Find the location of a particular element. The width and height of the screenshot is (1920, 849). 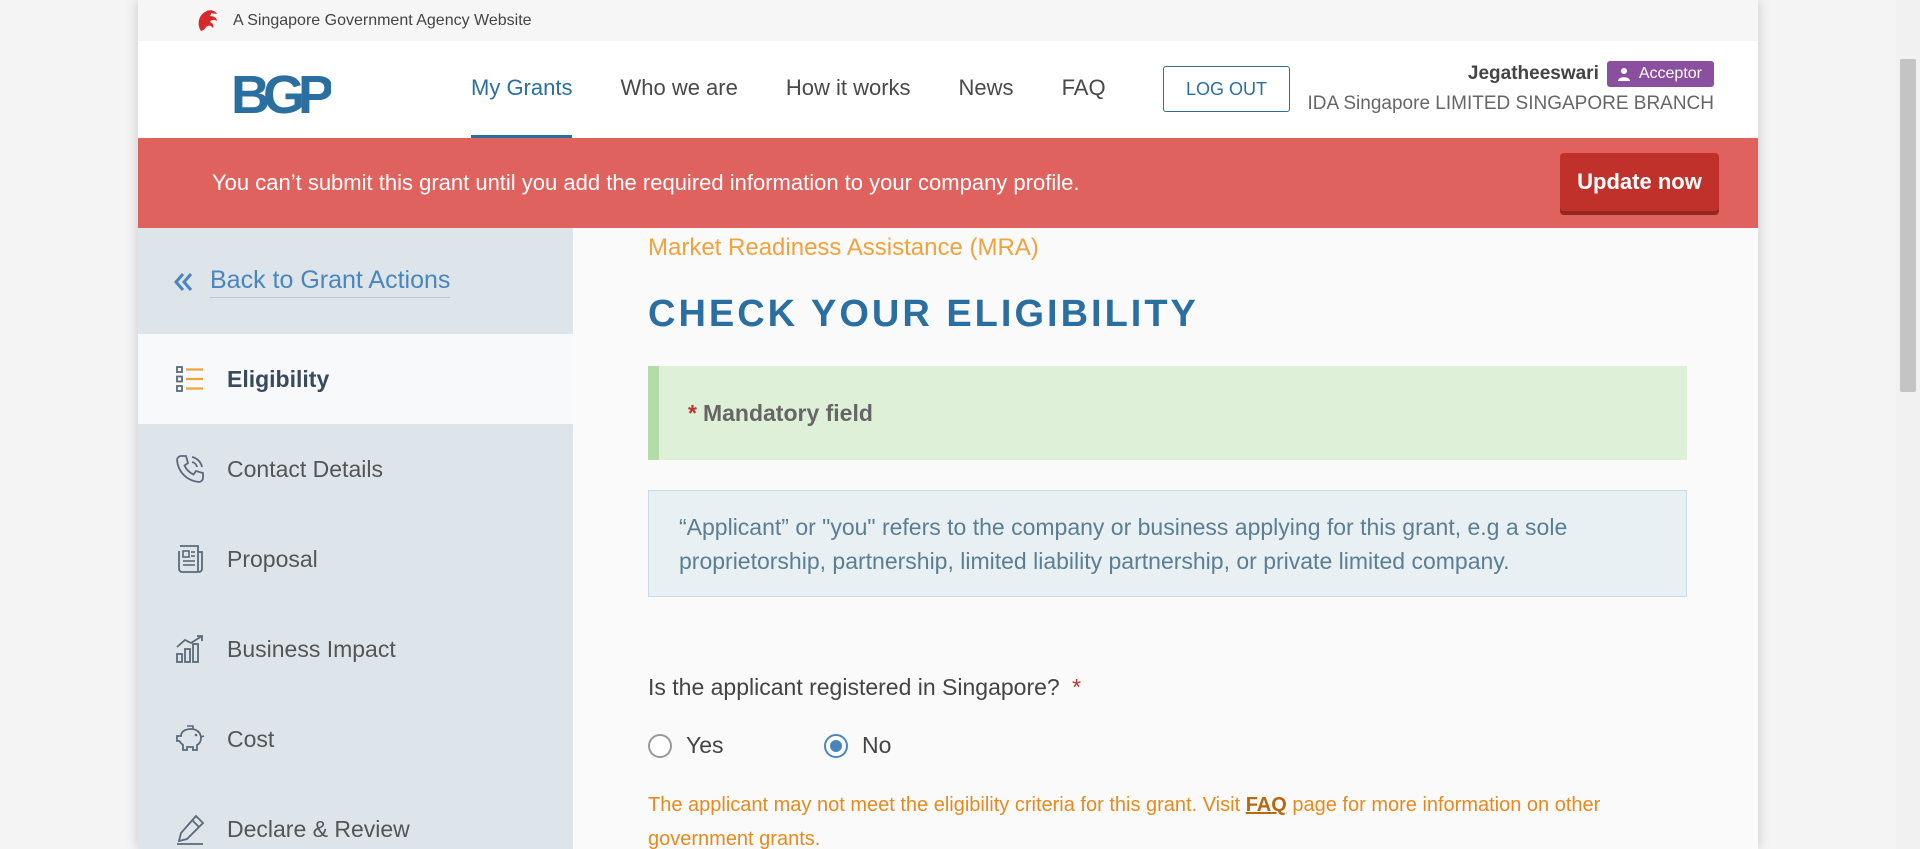

sidebar-item-contact-details: Contact Details is located at coordinates (355, 469).